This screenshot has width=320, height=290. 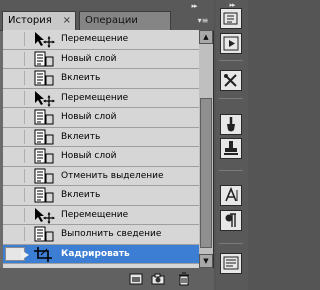 I want to click on tab-history: История ×, so click(x=39, y=20).